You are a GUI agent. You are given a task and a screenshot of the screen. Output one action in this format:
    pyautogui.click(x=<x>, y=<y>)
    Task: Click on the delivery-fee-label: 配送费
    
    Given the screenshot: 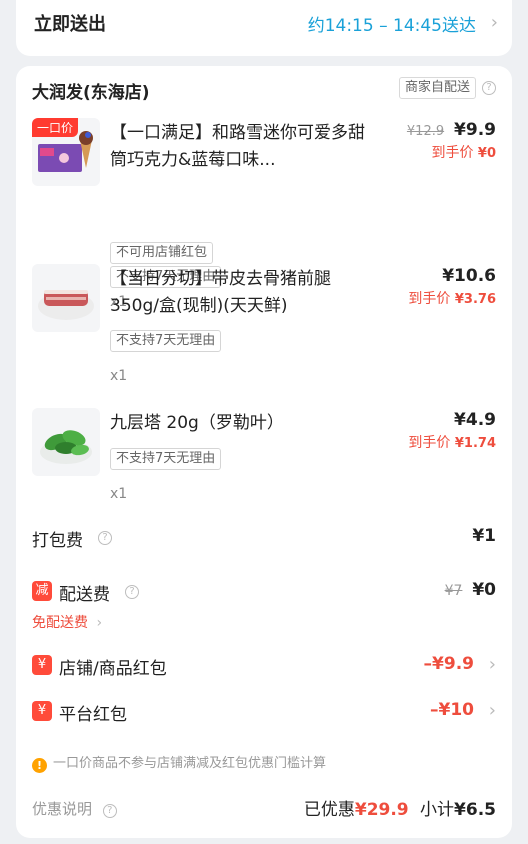 What is the action you would take?
    pyautogui.click(x=84, y=595)
    